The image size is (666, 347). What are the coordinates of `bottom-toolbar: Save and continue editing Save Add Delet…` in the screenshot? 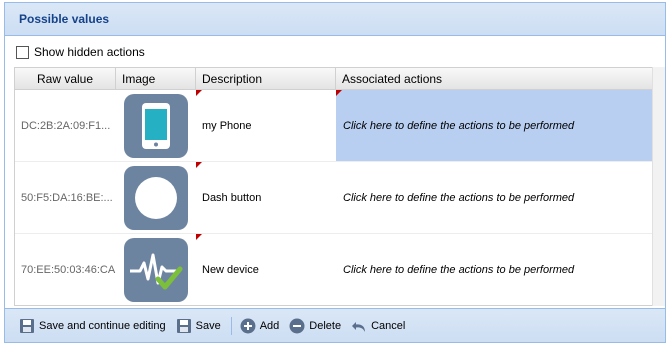 It's located at (335, 325).